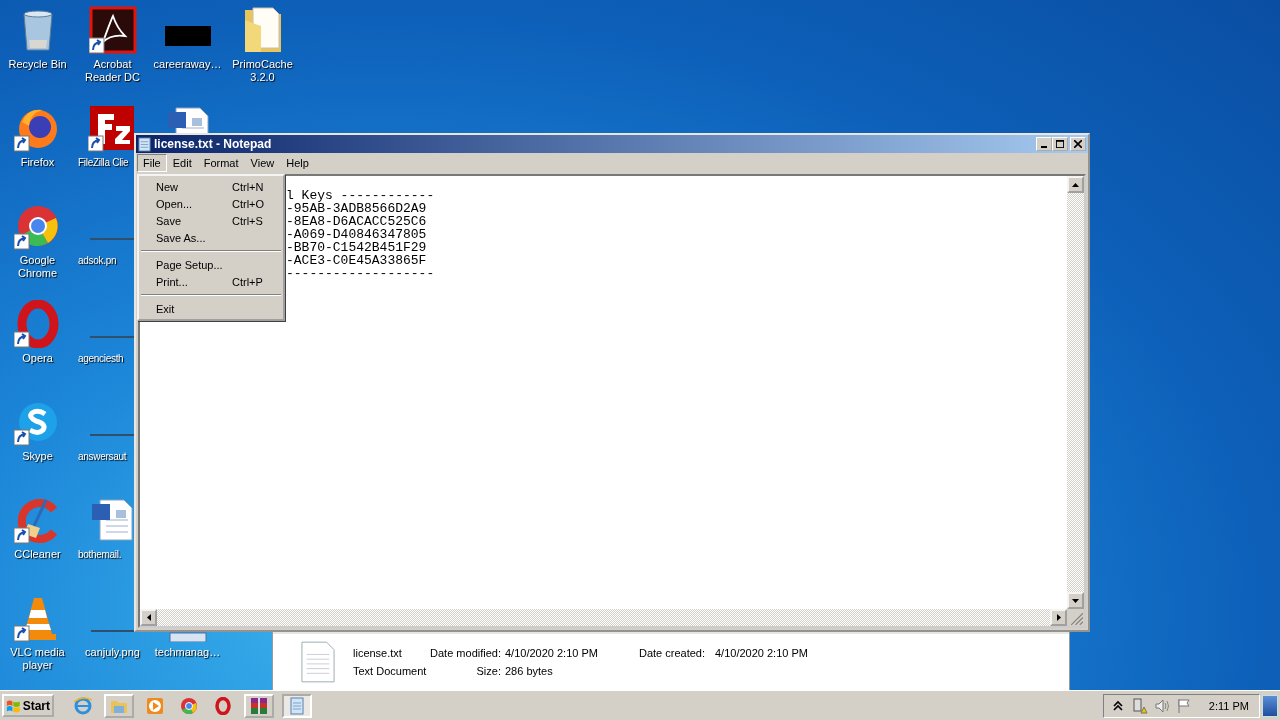  Describe the element at coordinates (211, 186) in the screenshot. I see `menu-command: New Ctrl+N` at that location.